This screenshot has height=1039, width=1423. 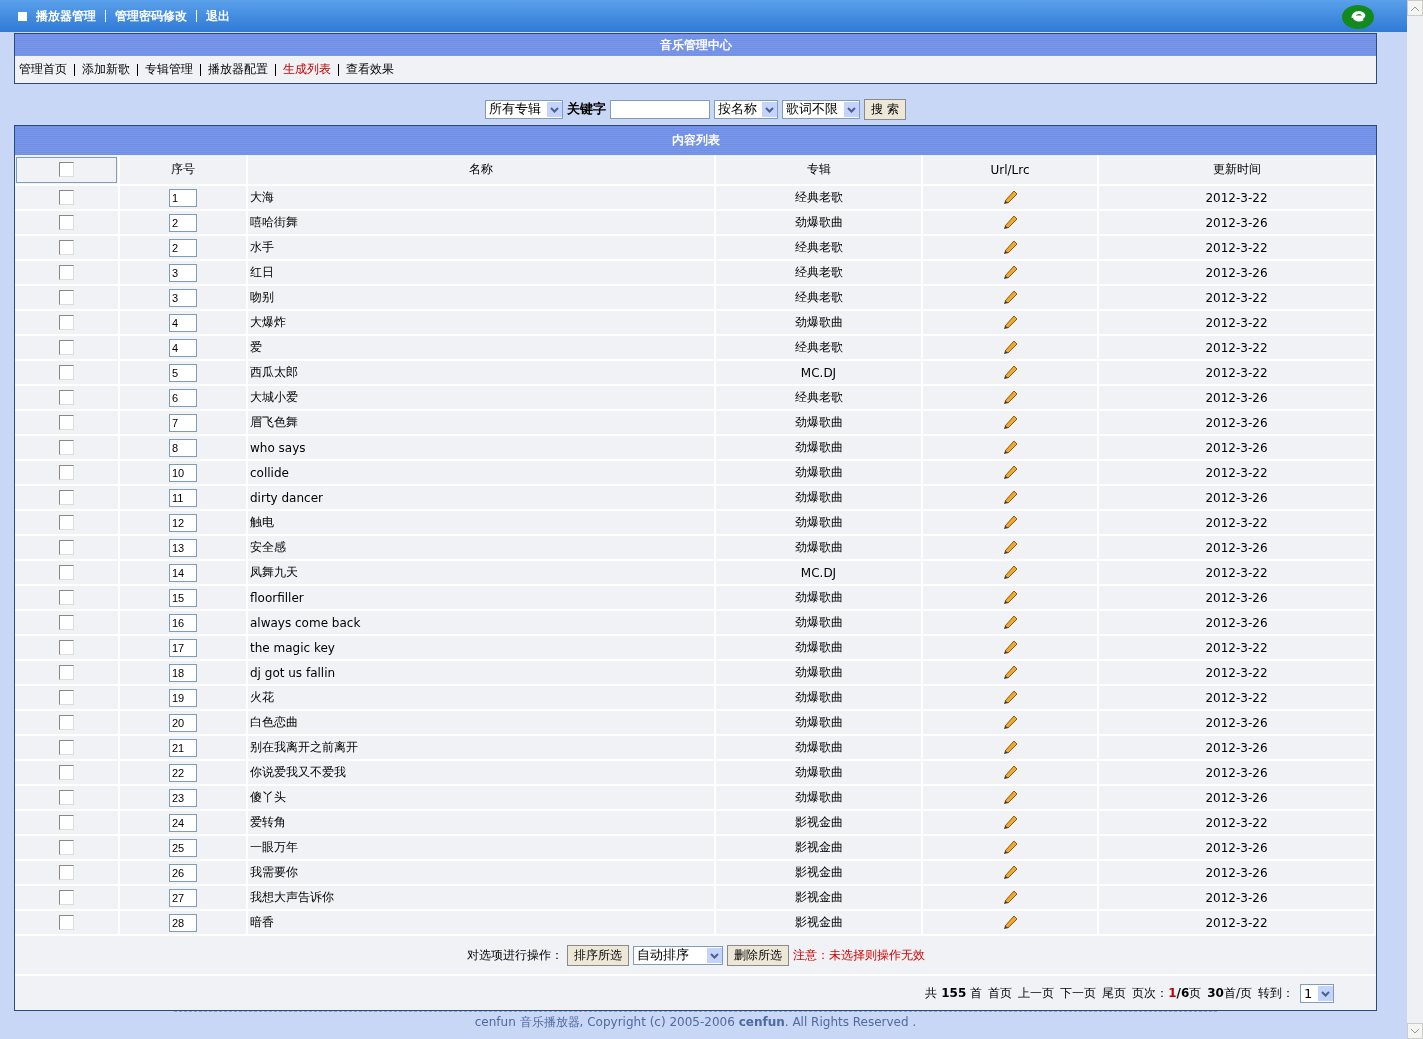 What do you see at coordinates (183, 847) in the screenshot?
I see `order-input: 25` at bounding box center [183, 847].